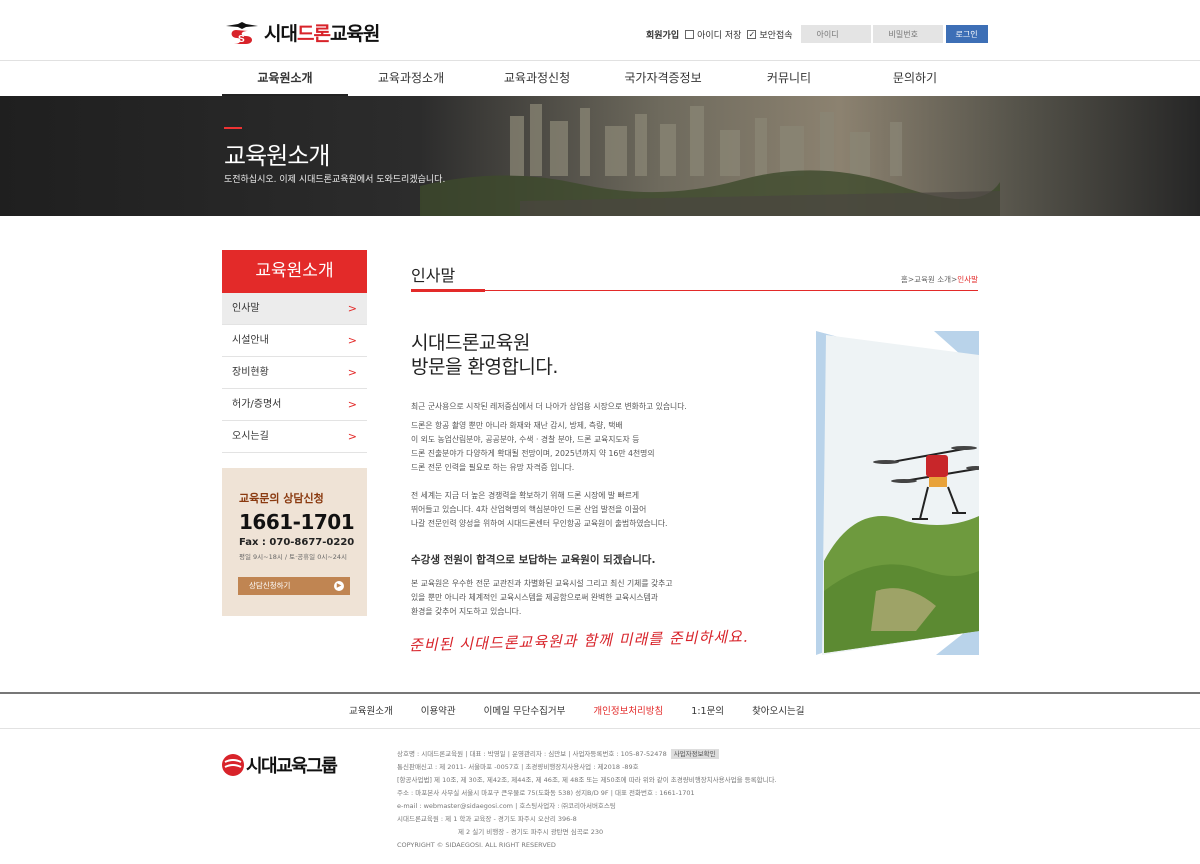 The height and width of the screenshot is (864, 1200). What do you see at coordinates (371, 711) in the screenshot?
I see `footer-link-about: 교육원소개` at bounding box center [371, 711].